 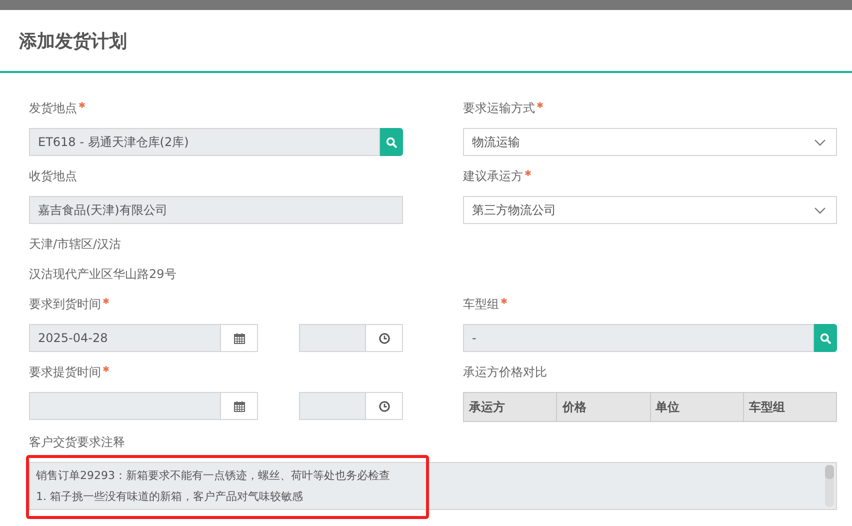 I want to click on field-label: 发货地点, so click(x=53, y=108).